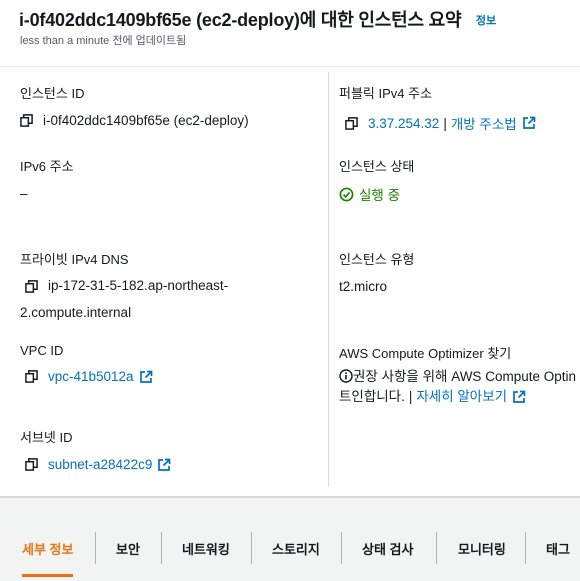 Image resolution: width=580 pixels, height=581 pixels. I want to click on tab-tags: 태그, so click(558, 550).